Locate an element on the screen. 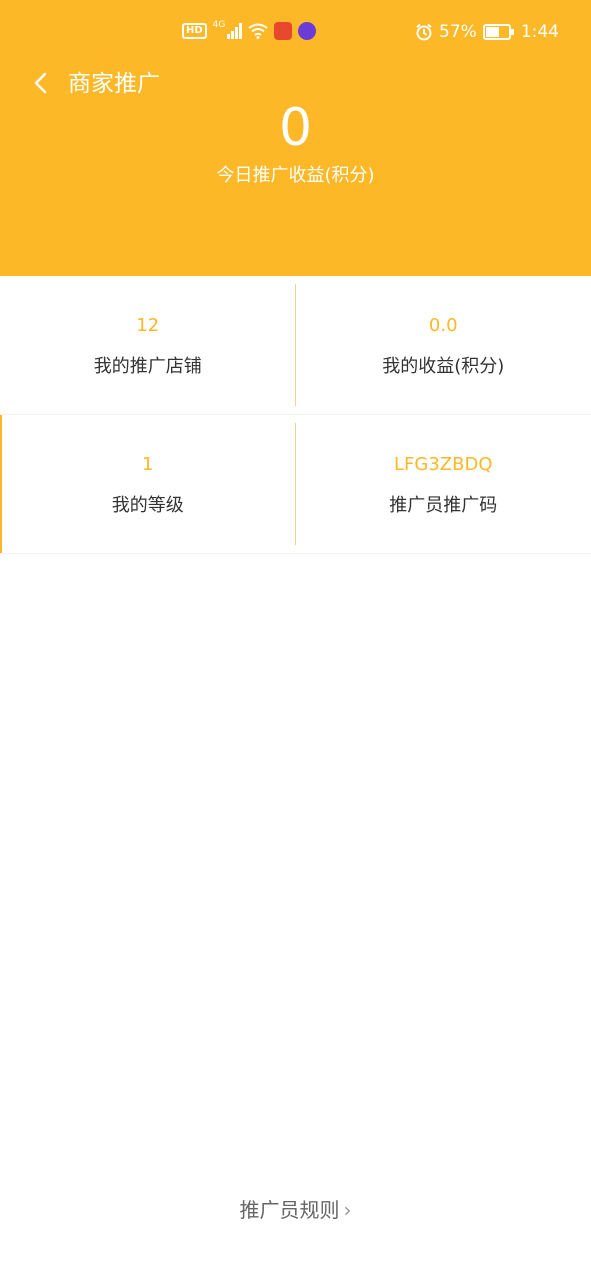 This screenshot has height=1280, width=591. status-time: 1:44 is located at coordinates (539, 32).